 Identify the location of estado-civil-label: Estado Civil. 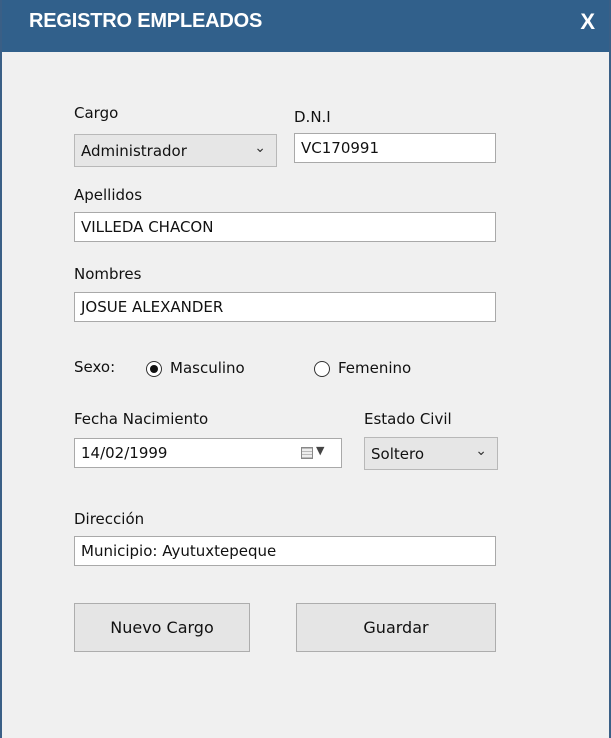
(408, 419).